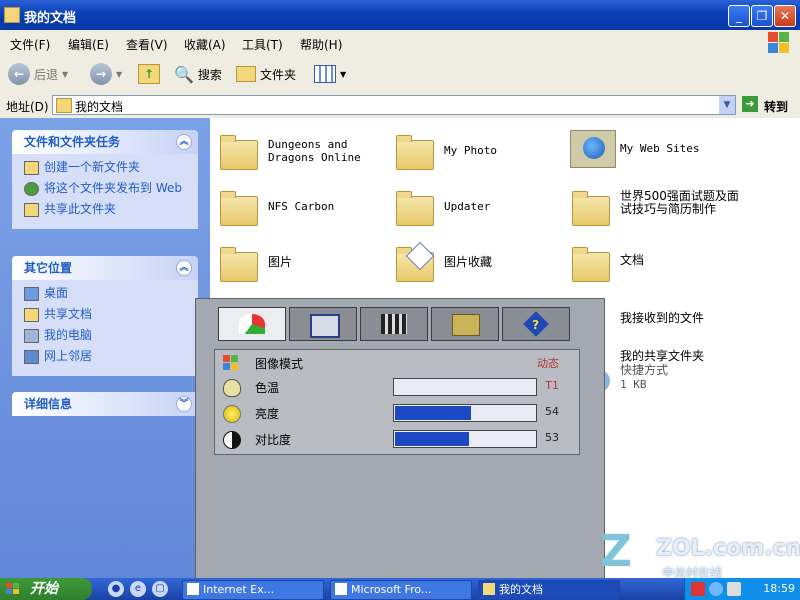 This screenshot has height=600, width=800. I want to click on color-temp-field, so click(465, 387).